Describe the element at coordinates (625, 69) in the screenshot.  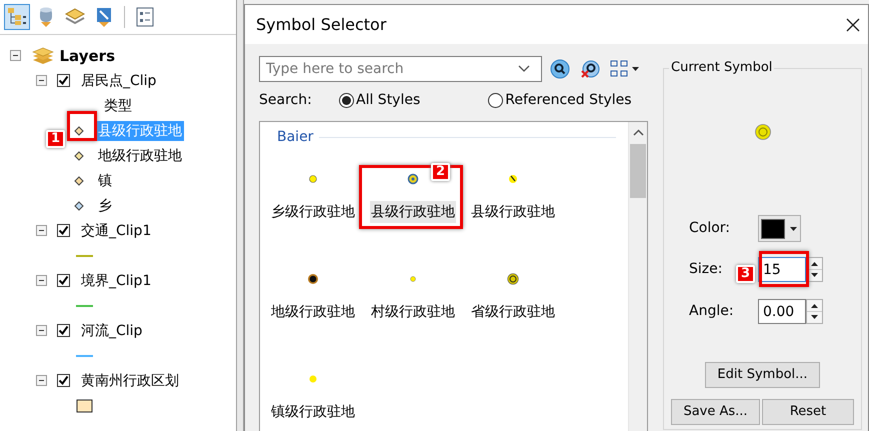
I see `grid-view-icon` at that location.